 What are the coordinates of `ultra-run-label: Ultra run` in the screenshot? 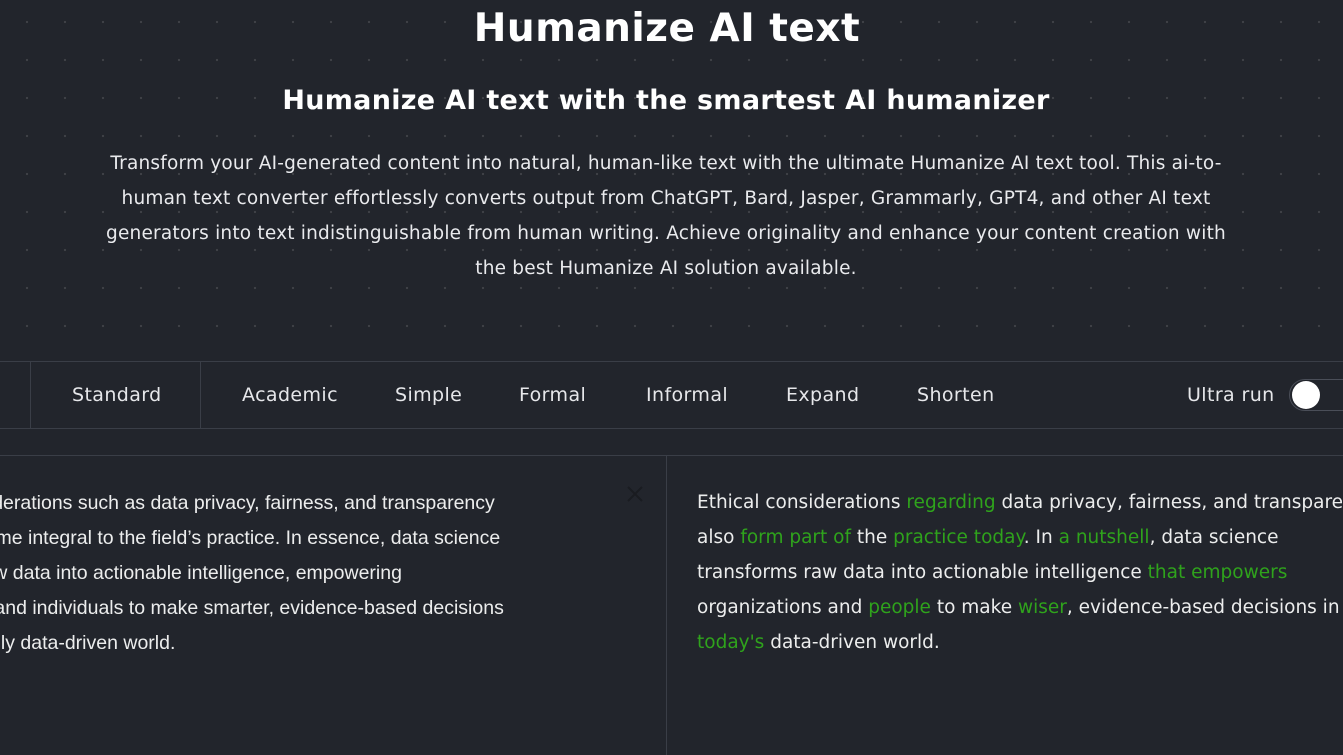 It's located at (1231, 395).